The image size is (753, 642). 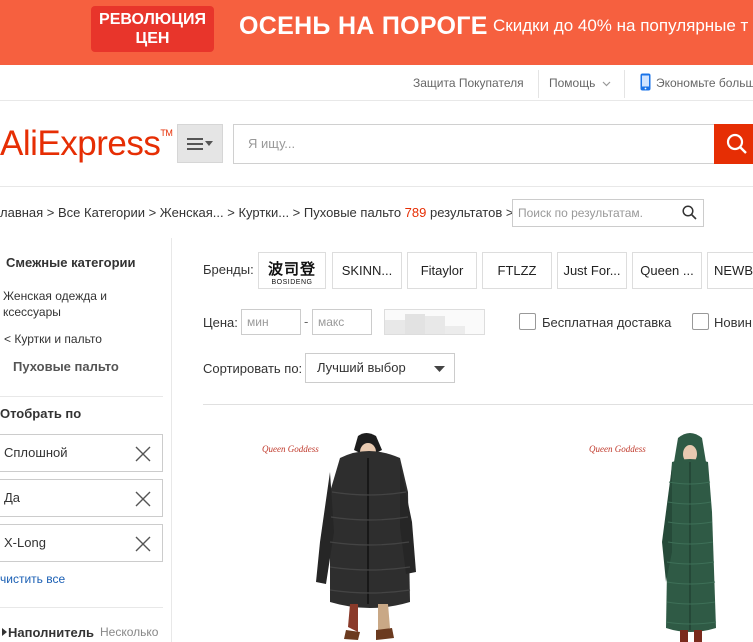 I want to click on selected-filter-tag: Сплошной, so click(x=81, y=453).